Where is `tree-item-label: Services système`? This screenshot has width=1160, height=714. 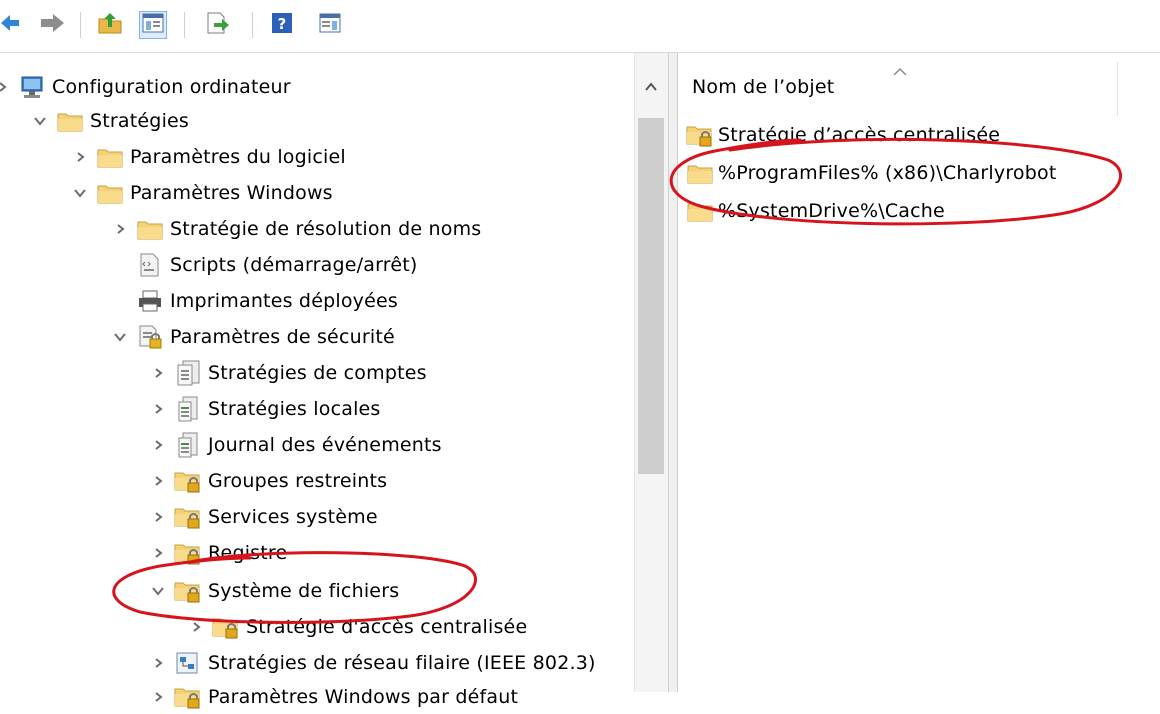 tree-item-label: Services système is located at coordinates (293, 517).